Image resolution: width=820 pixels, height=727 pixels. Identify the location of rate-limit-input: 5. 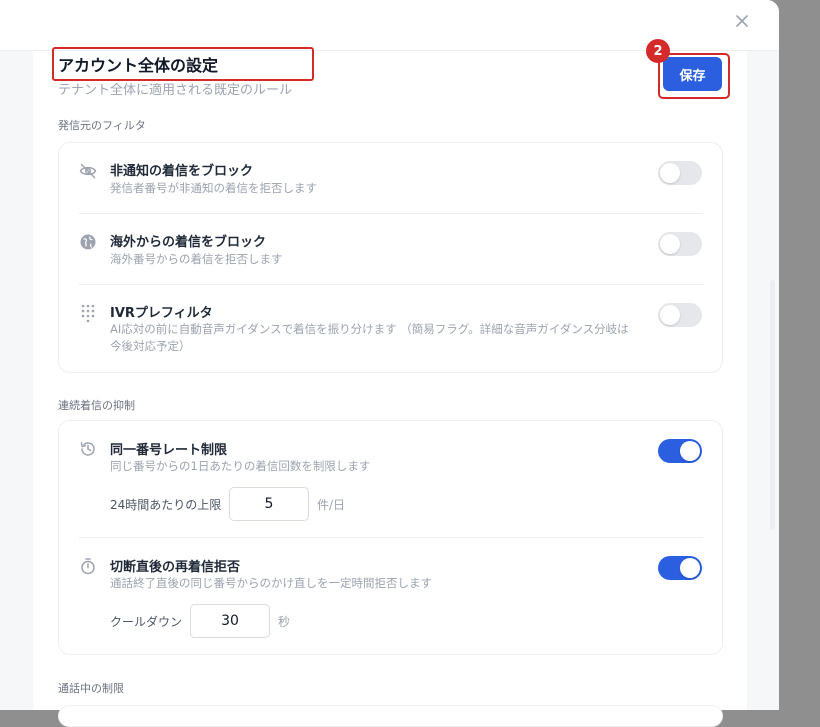
(269, 504).